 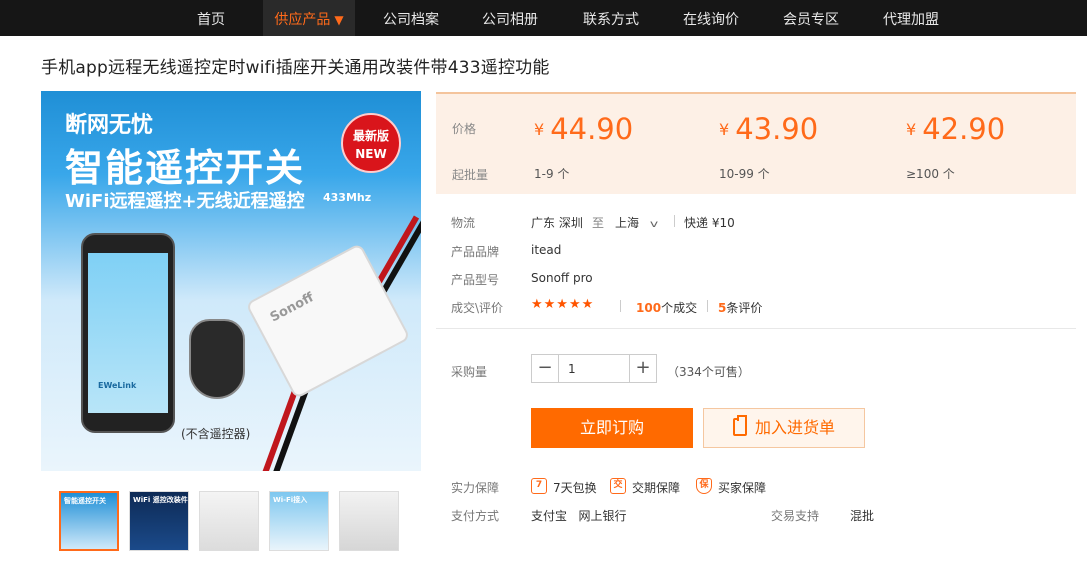 What do you see at coordinates (295, 68) in the screenshot?
I see `product-title: 手机app远程无线遥控定时wifi插座开关通用改装件带433遥控功能` at bounding box center [295, 68].